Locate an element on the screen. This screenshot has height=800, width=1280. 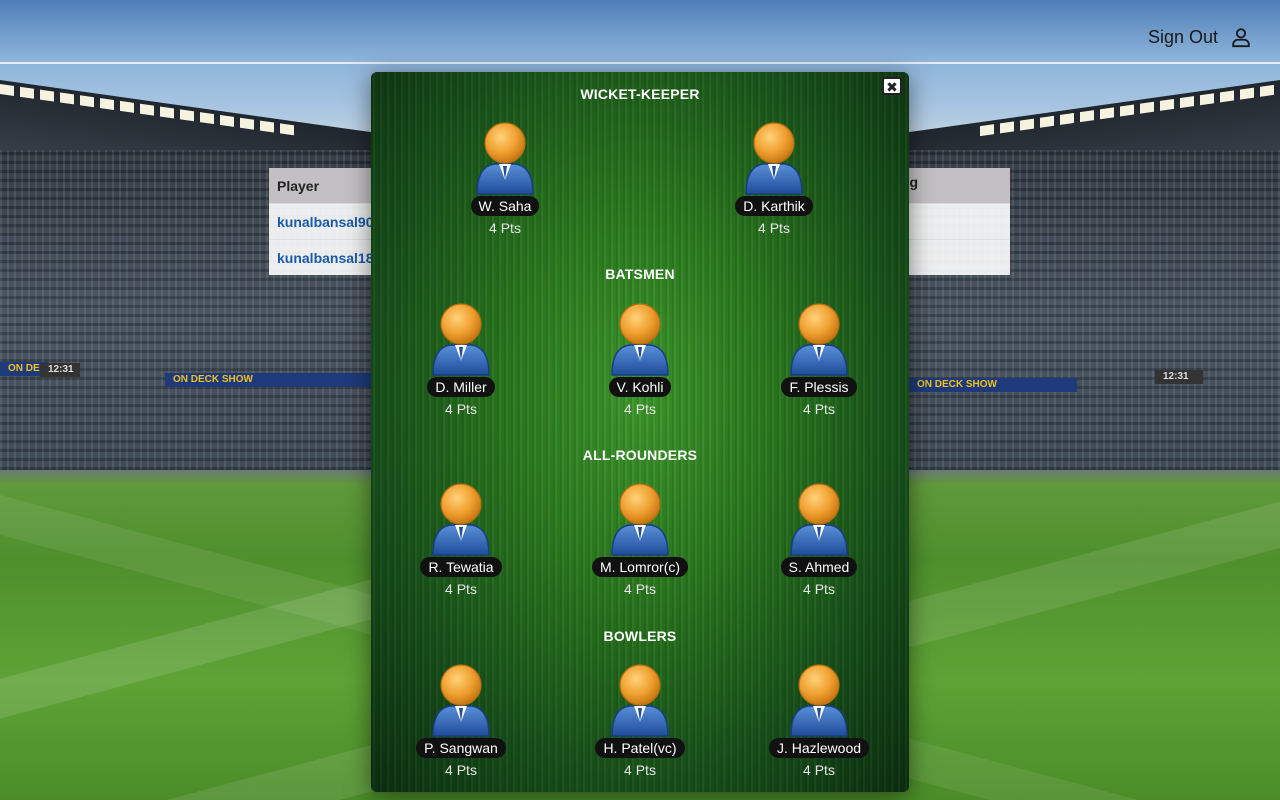
player-card: H. Patel(vc) 4 Pts is located at coordinates (640, 721).